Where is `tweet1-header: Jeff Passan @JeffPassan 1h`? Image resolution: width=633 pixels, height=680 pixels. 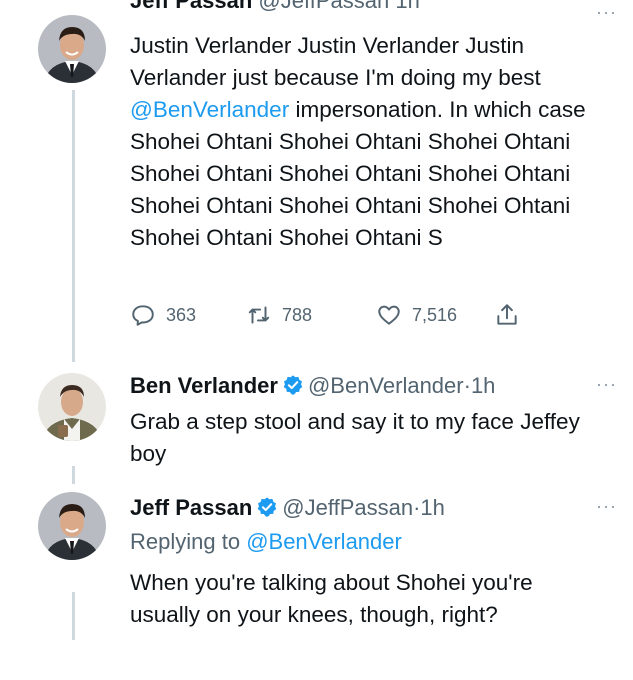
tweet1-header: Jeff Passan @JeffPassan 1h is located at coordinates (275, 7).